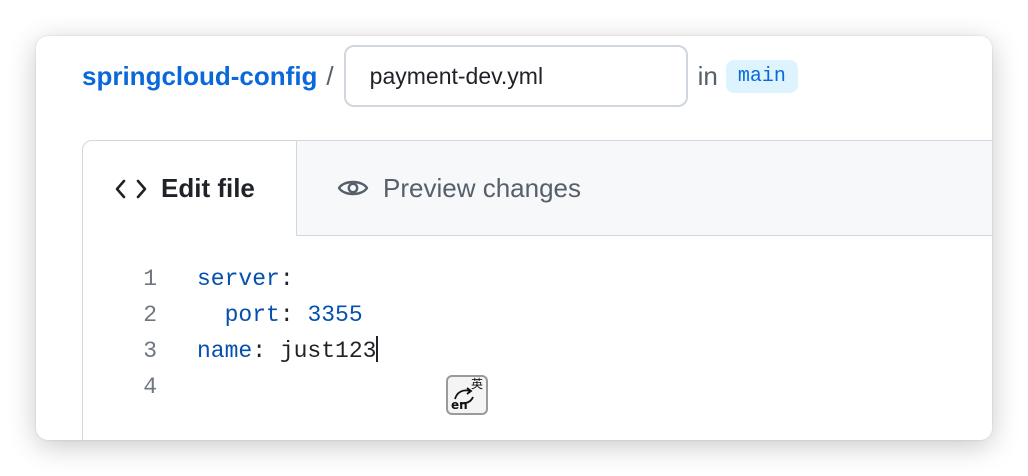 The width and height of the screenshot is (1028, 476). What do you see at coordinates (377, 349) in the screenshot?
I see `text-cursor` at bounding box center [377, 349].